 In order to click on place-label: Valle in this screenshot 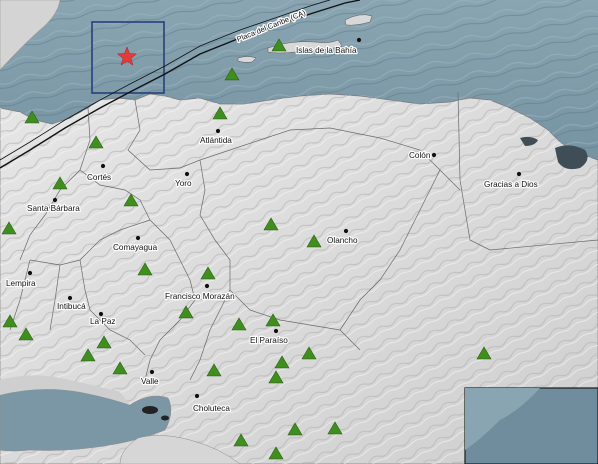, I will do `click(150, 381)`.